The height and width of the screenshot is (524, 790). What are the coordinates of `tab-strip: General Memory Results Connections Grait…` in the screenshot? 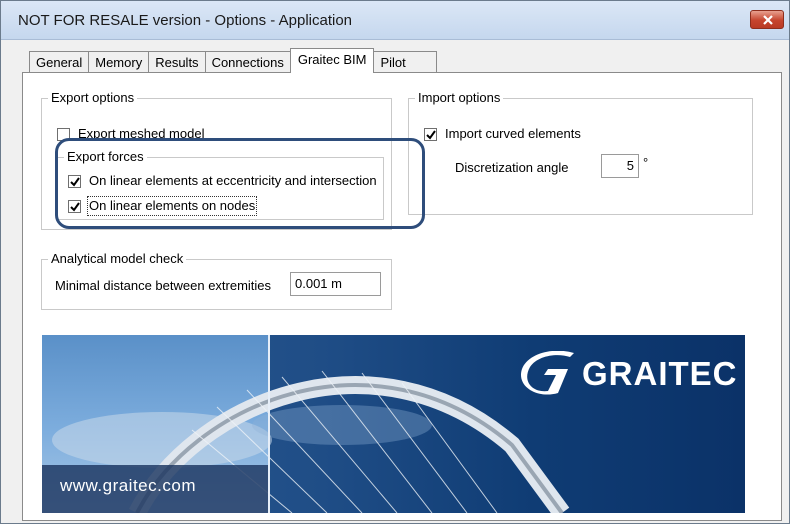 It's located at (233, 60).